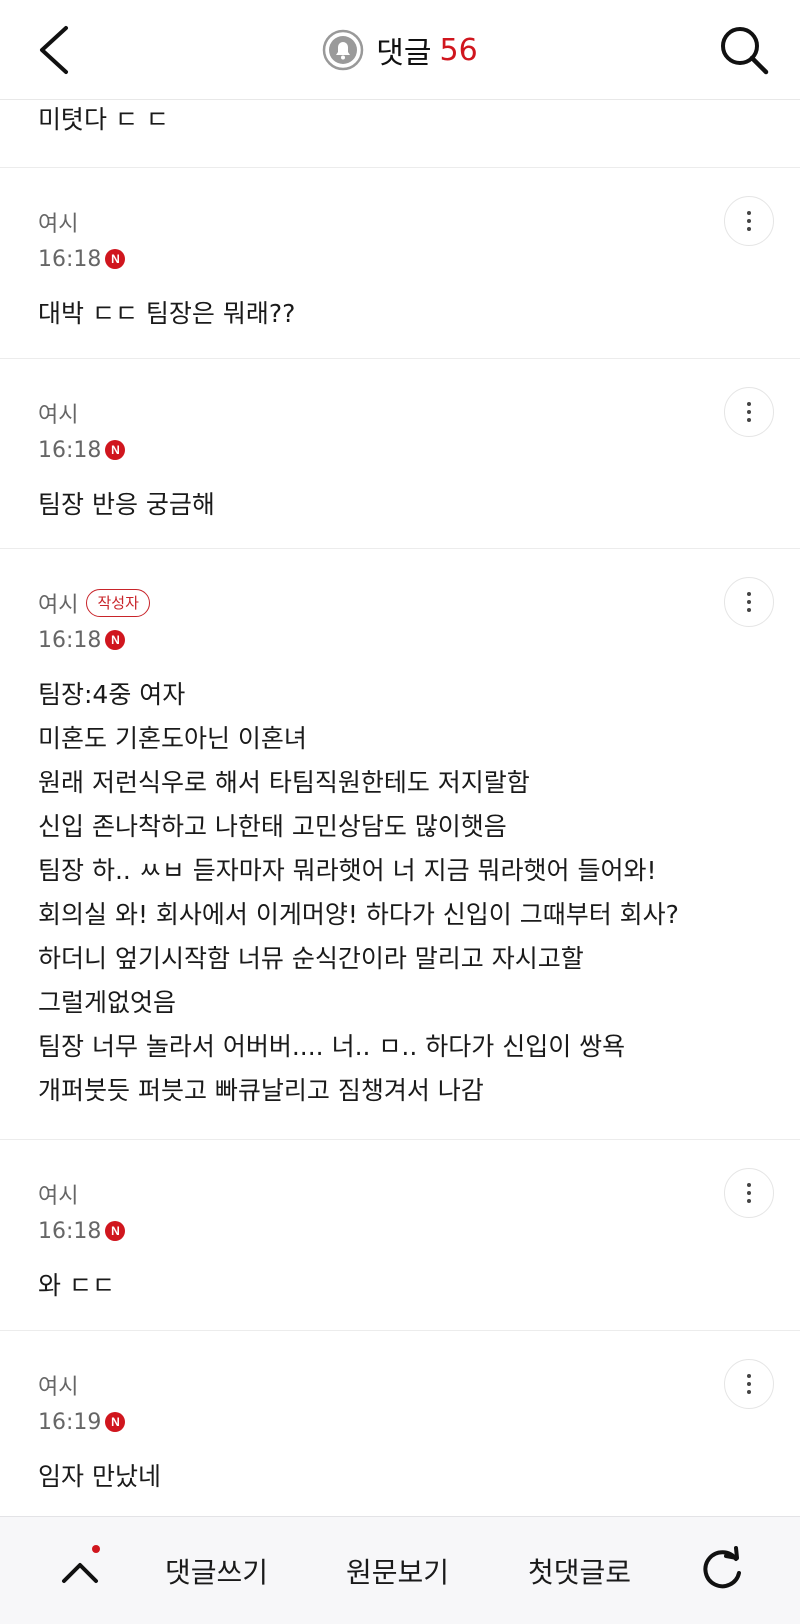 The height and width of the screenshot is (1624, 800). I want to click on comment-item: 여시 16:18 N 대박 ㄷㄷ 팀장은 뭐래??, so click(400, 263).